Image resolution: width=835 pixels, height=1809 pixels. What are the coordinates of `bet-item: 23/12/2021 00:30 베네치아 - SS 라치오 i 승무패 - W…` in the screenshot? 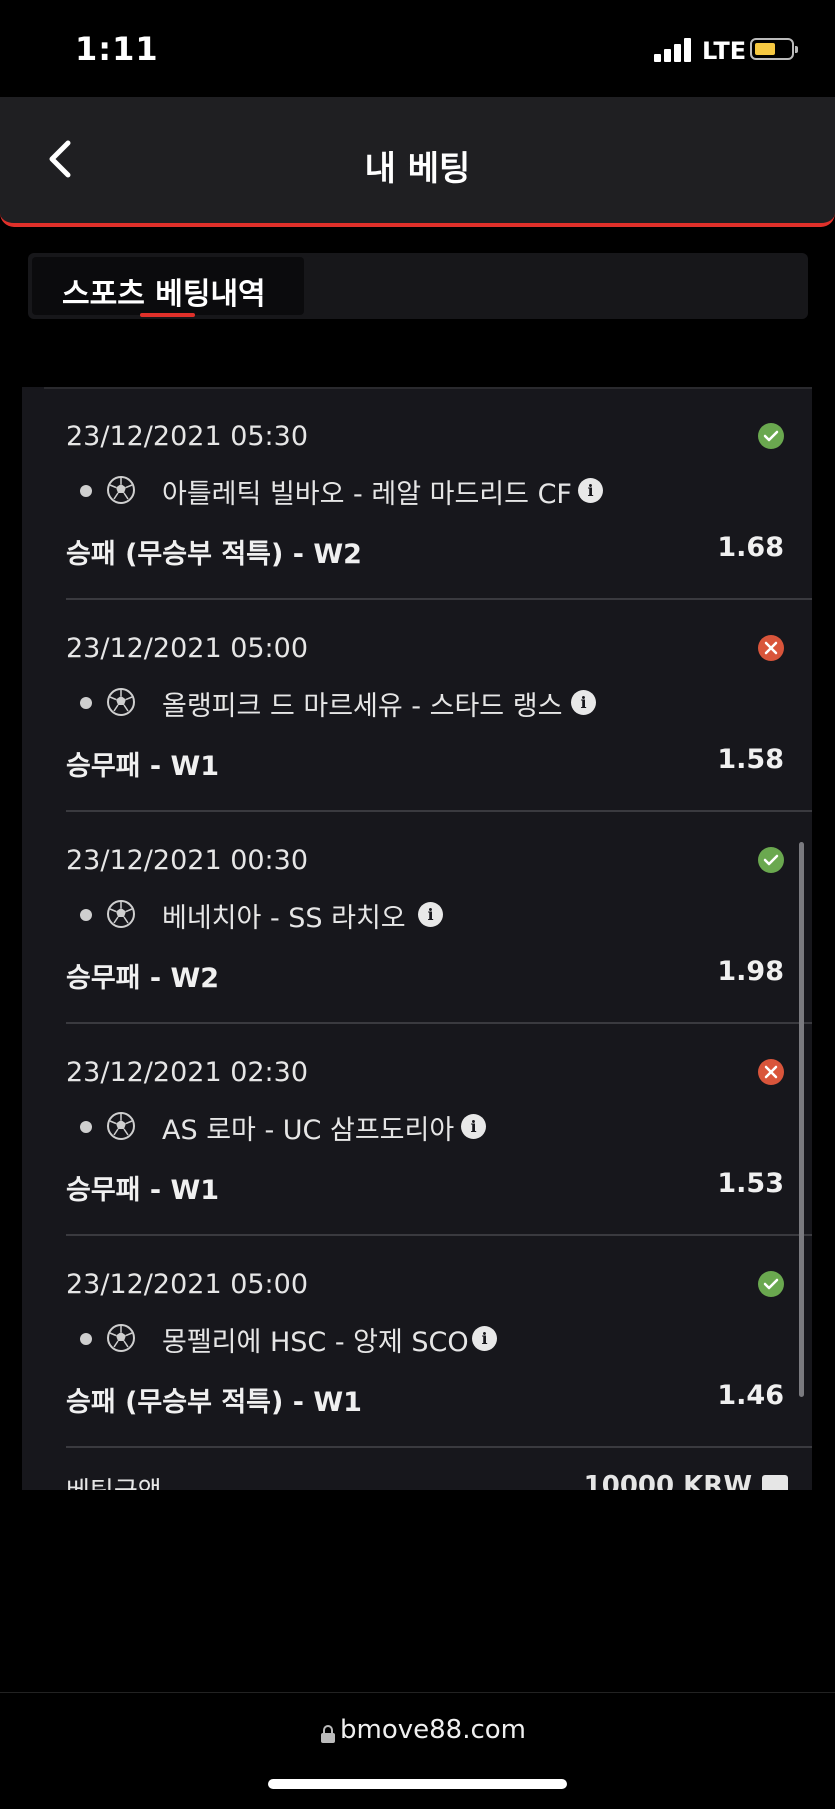 It's located at (428, 917).